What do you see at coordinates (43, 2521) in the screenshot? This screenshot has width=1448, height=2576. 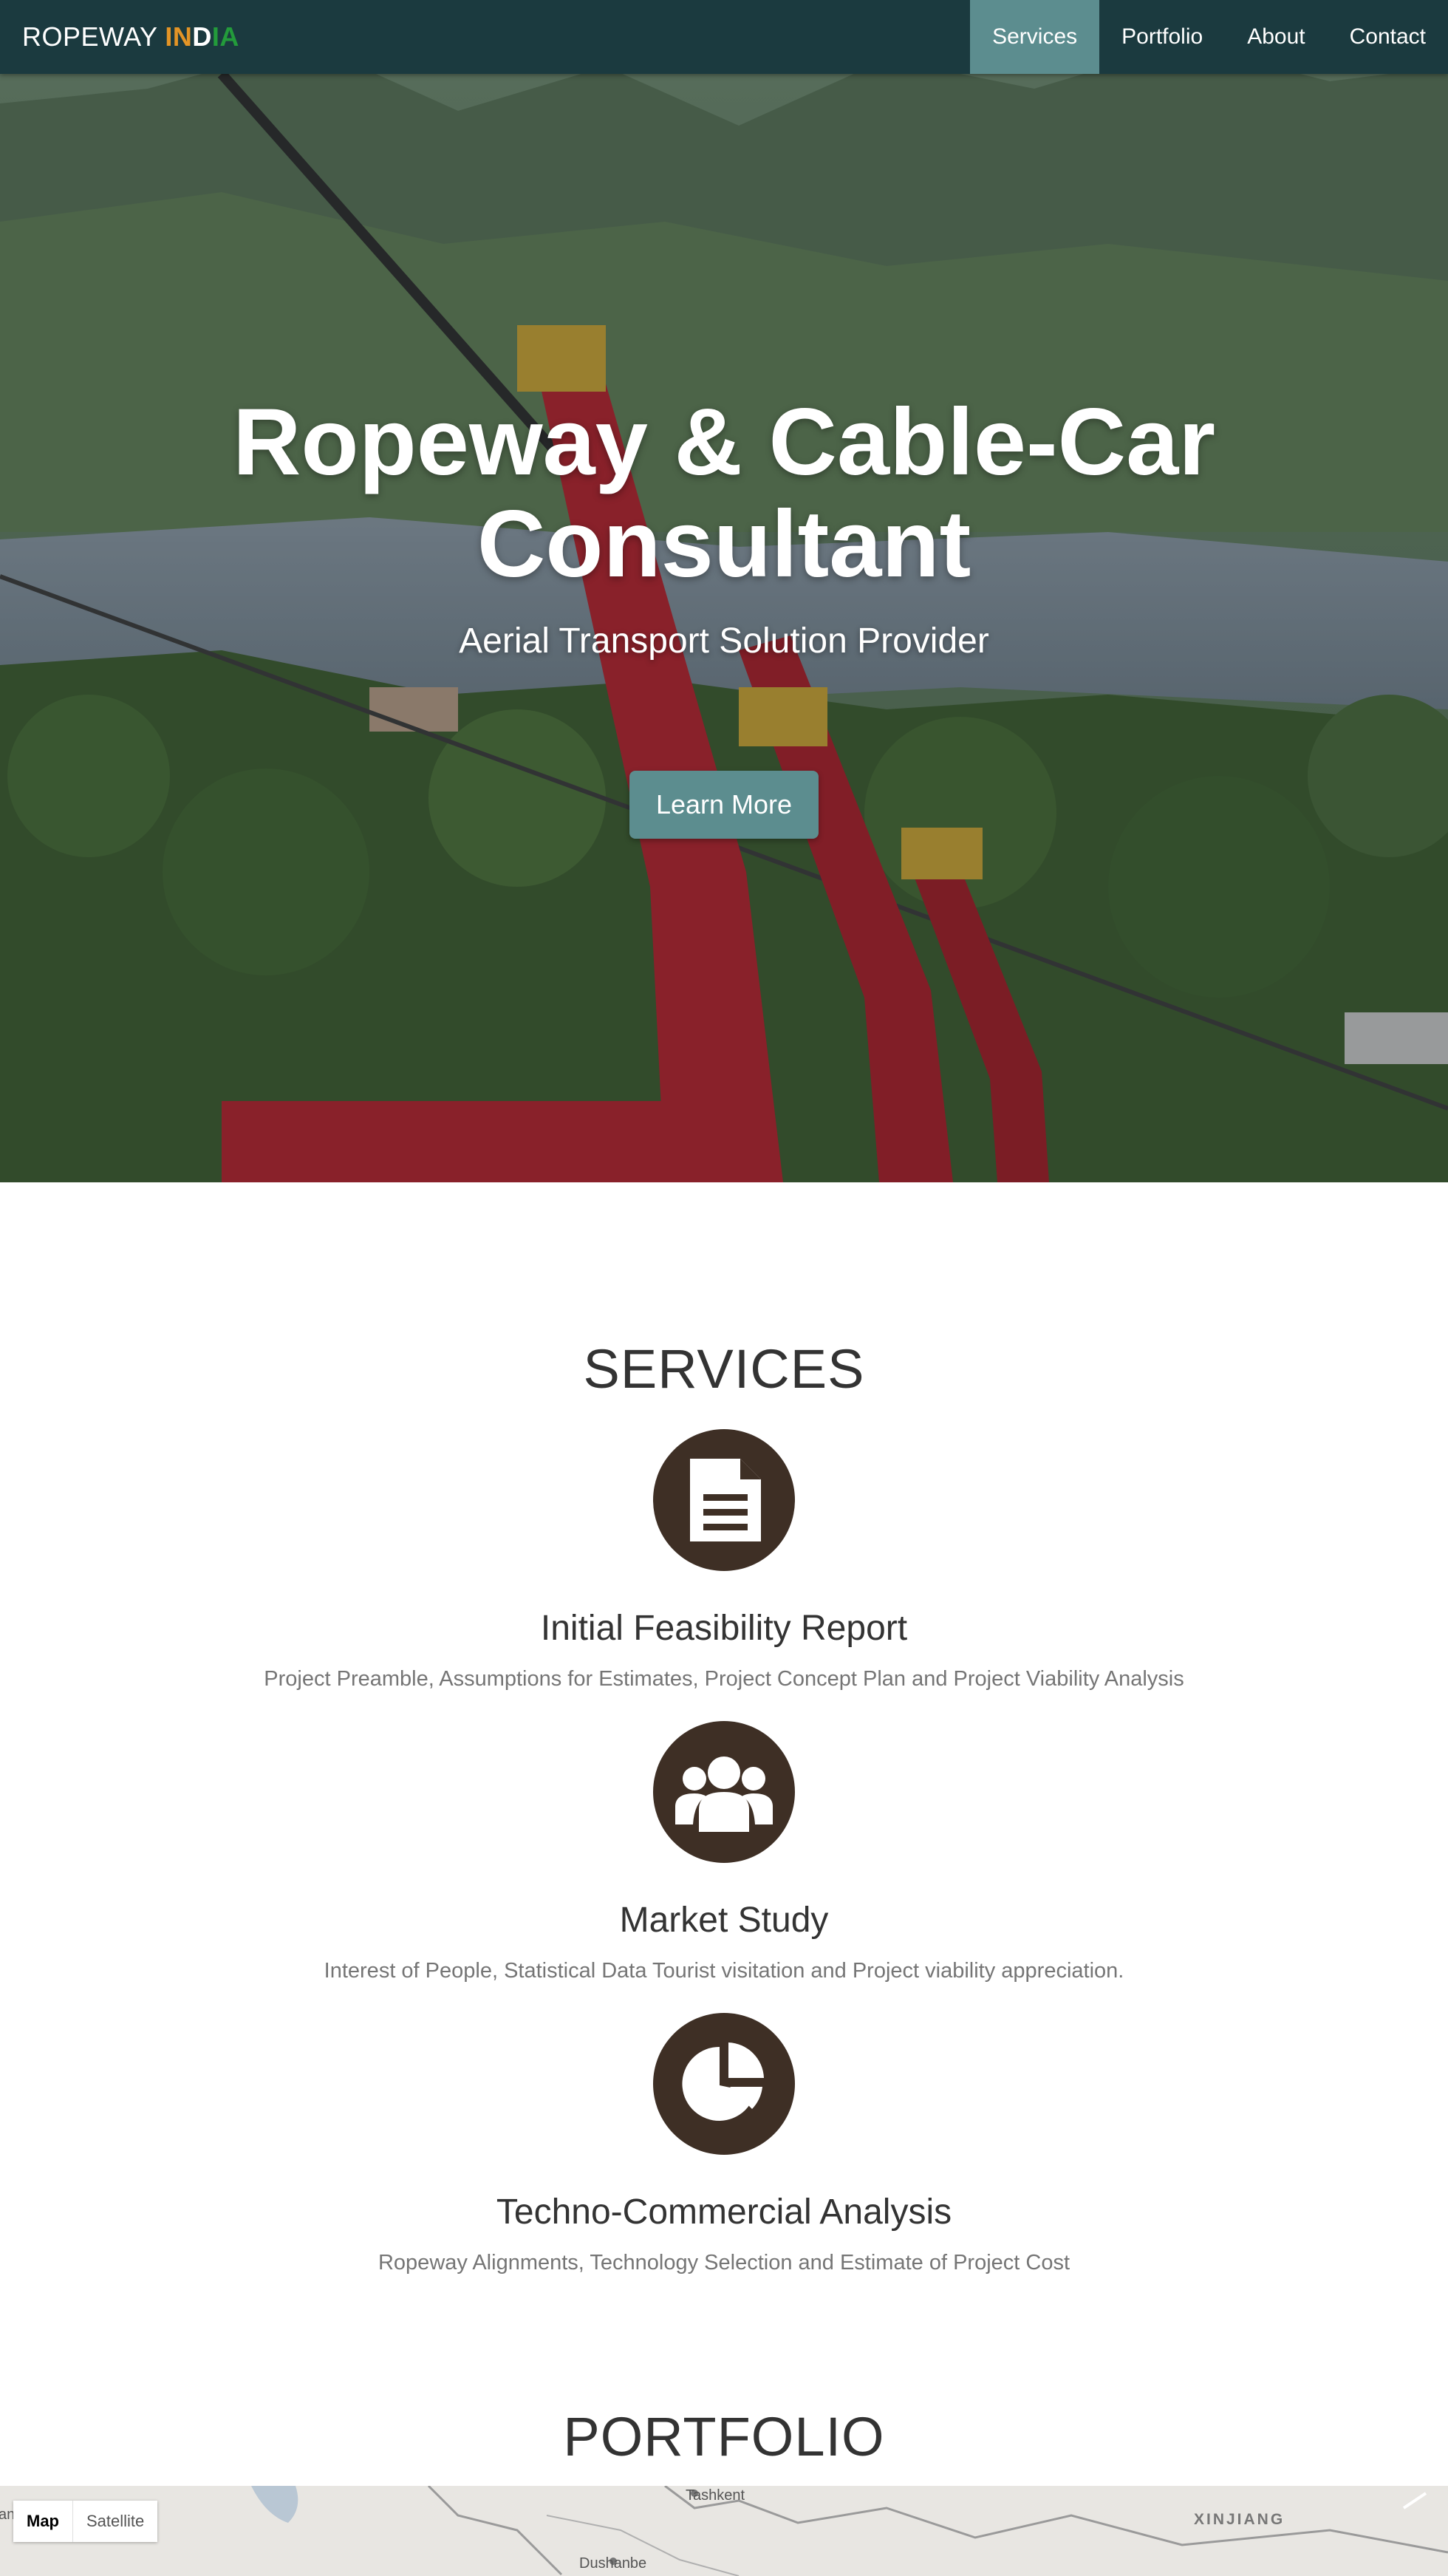 I see `map-type-map-button: Map` at bounding box center [43, 2521].